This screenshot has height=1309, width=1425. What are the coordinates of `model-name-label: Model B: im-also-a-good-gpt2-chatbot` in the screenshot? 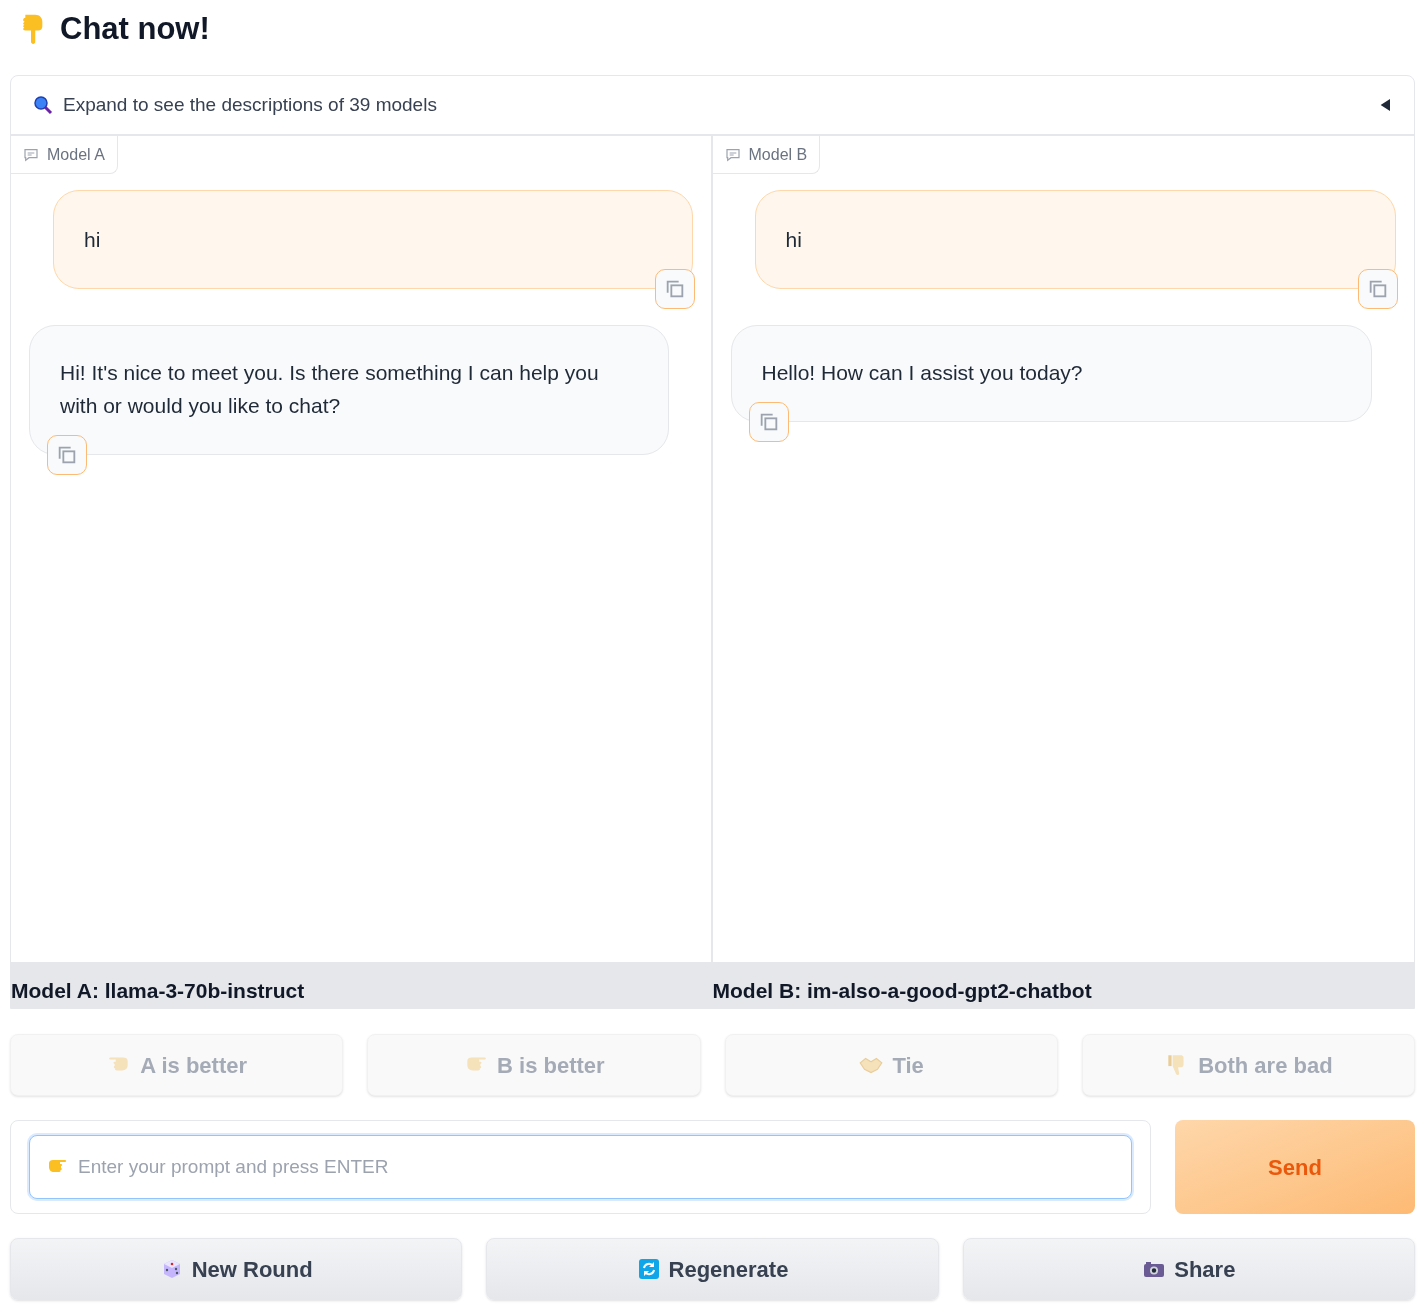 It's located at (902, 990).